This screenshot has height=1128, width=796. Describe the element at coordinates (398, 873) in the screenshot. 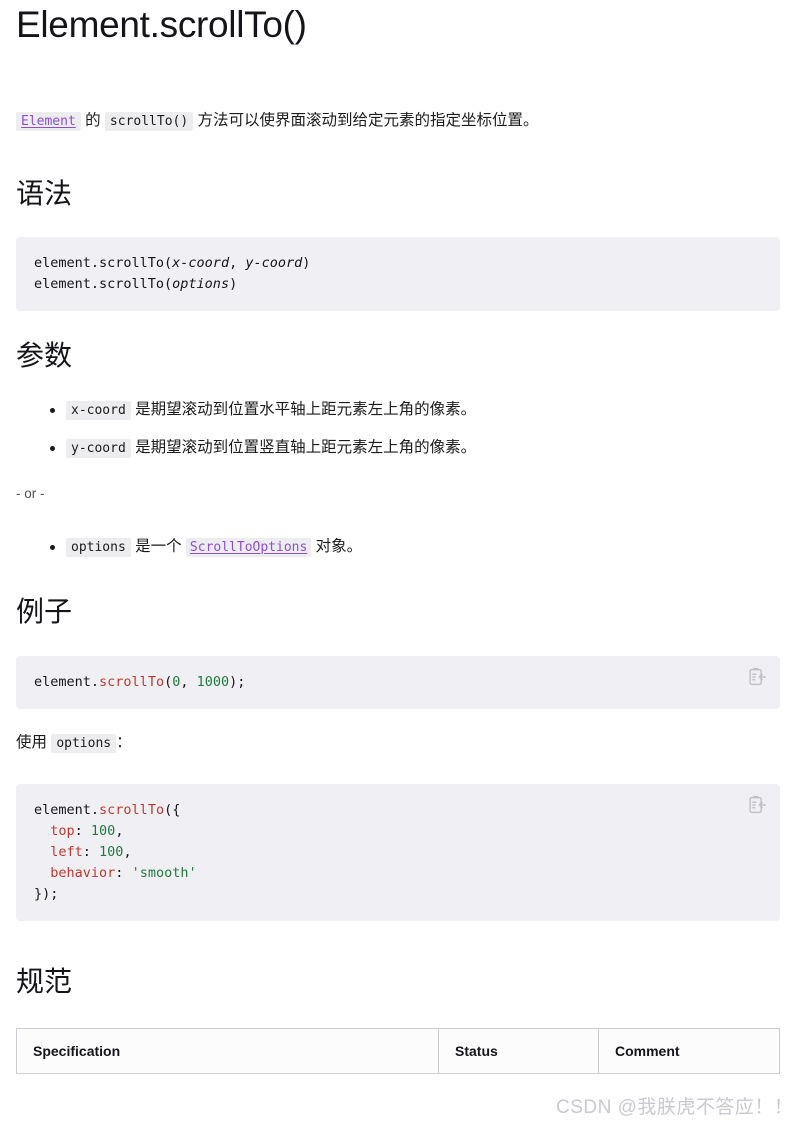

I see `example2-line-4: behavior: 'smooth'` at that location.